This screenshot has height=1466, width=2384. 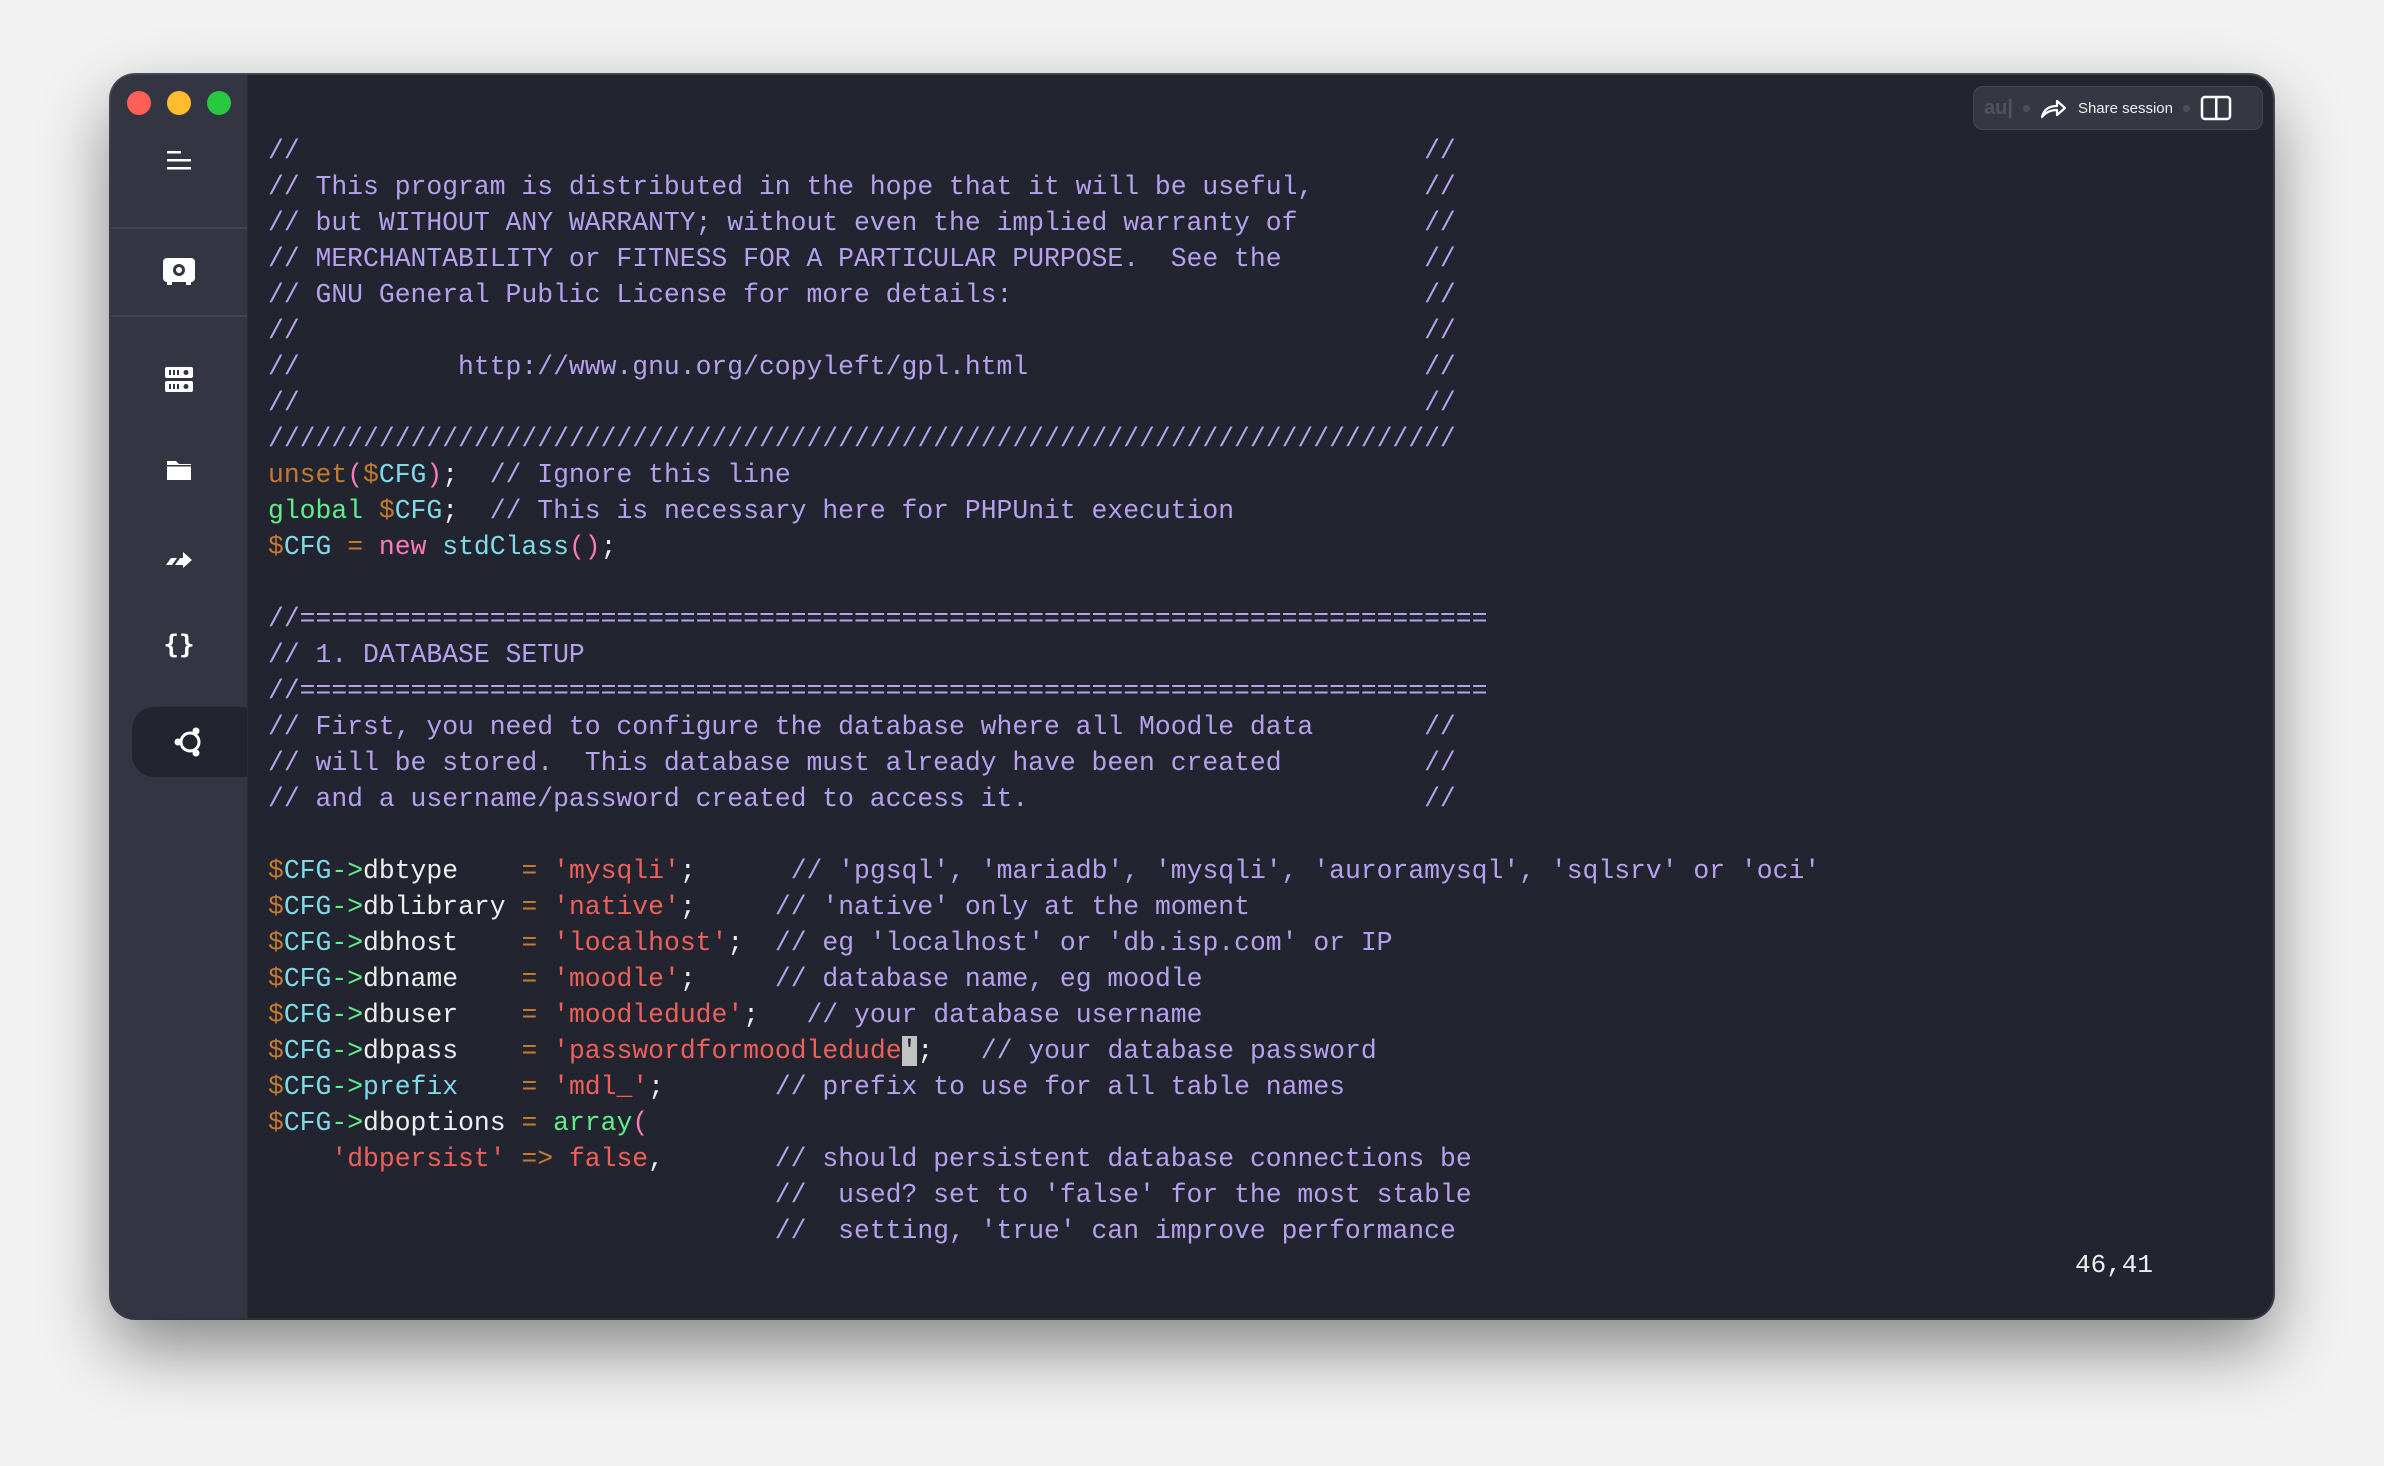 What do you see at coordinates (402, 547) in the screenshot?
I see `code-token: new` at bounding box center [402, 547].